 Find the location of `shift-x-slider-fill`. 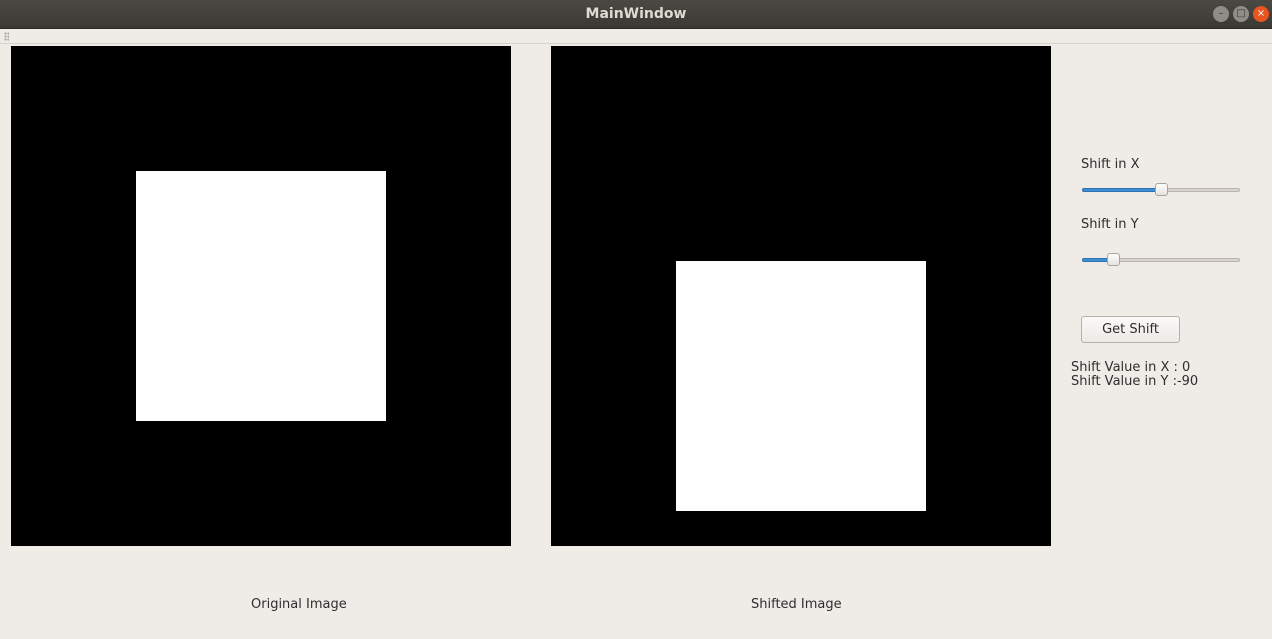

shift-x-slider-fill is located at coordinates (1121, 190).